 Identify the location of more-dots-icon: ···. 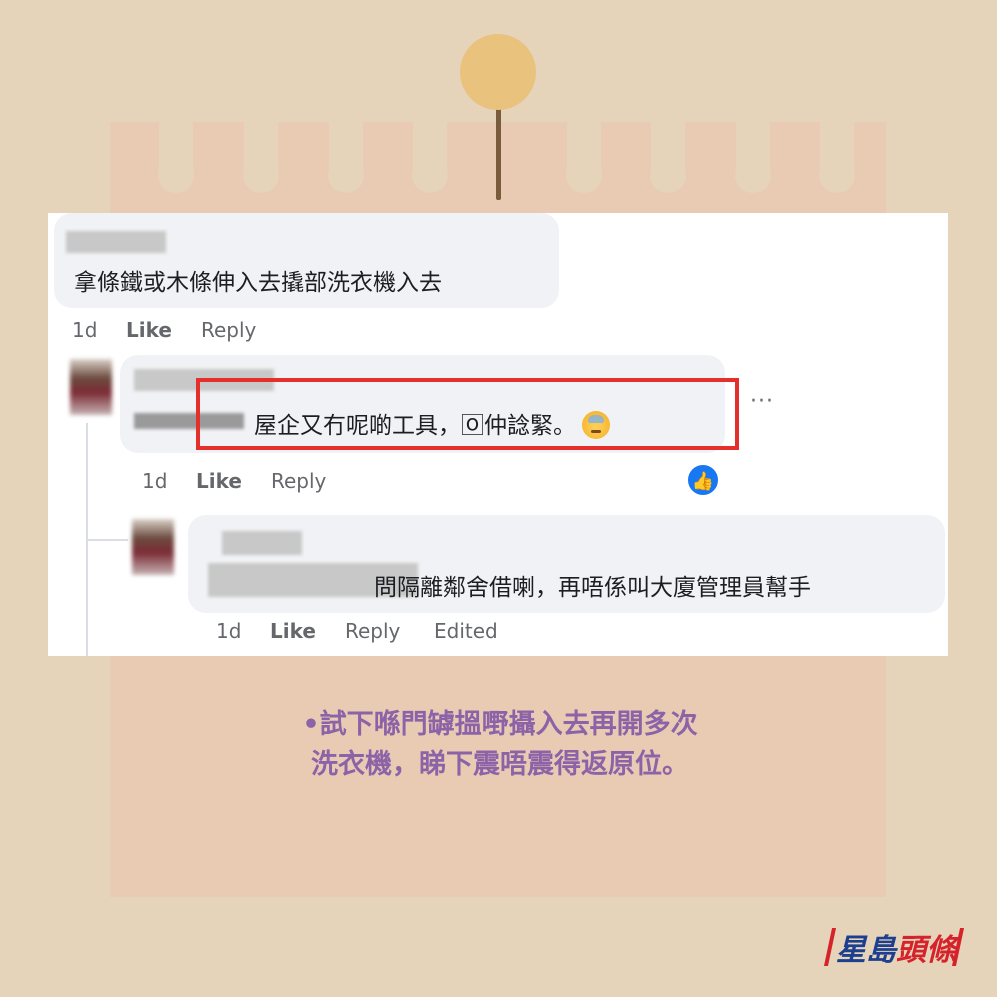
(762, 401).